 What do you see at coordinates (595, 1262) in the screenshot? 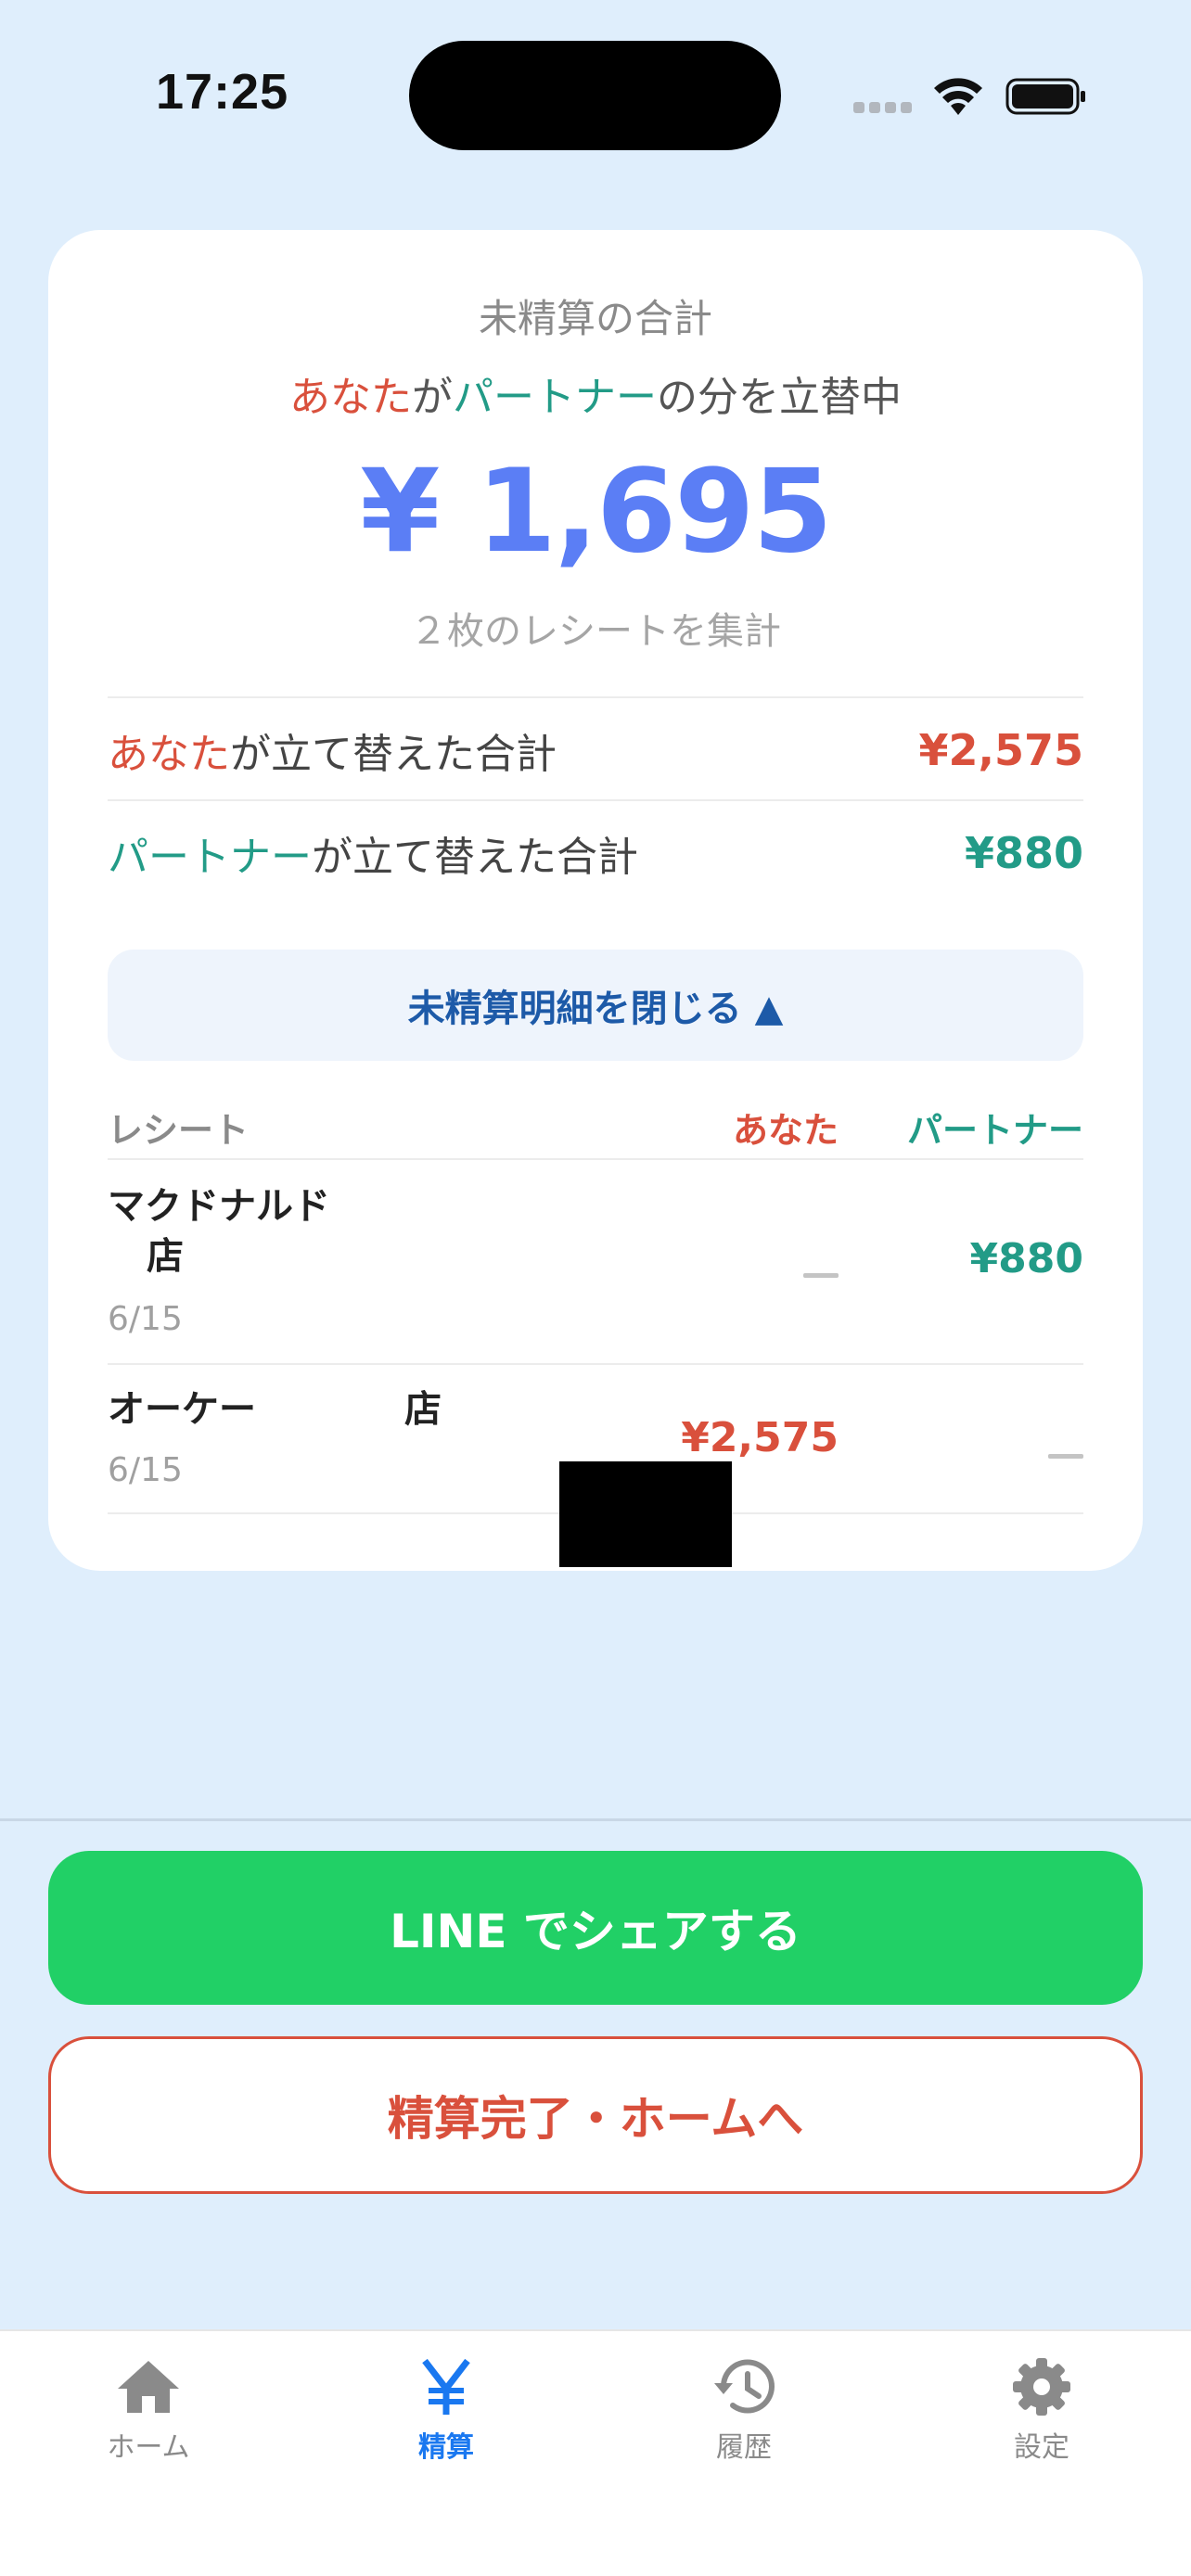
I see `table-row: マクドナルド 店 6/15 ¥880` at bounding box center [595, 1262].